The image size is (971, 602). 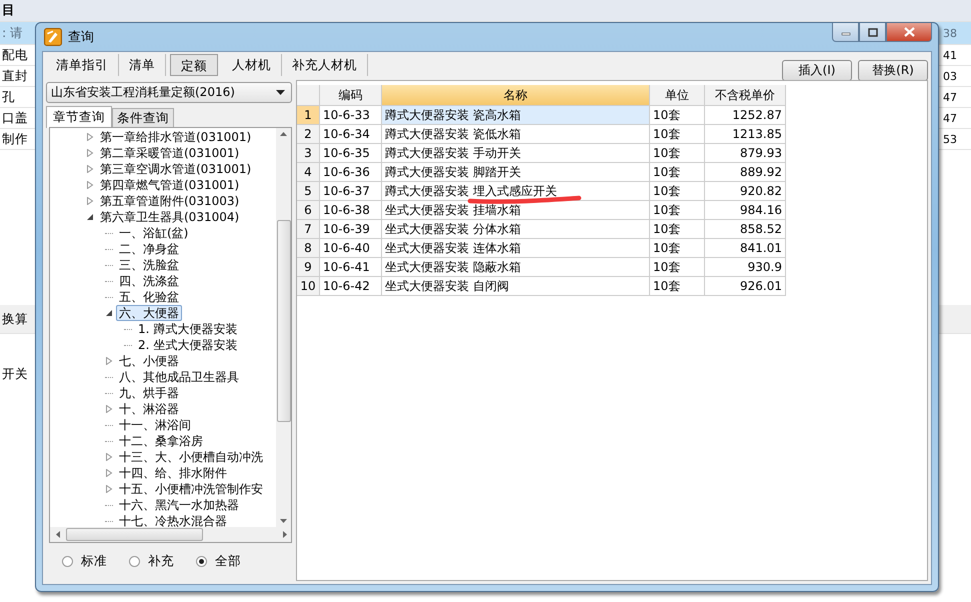 I want to click on tab: 章节查询, so click(x=79, y=117).